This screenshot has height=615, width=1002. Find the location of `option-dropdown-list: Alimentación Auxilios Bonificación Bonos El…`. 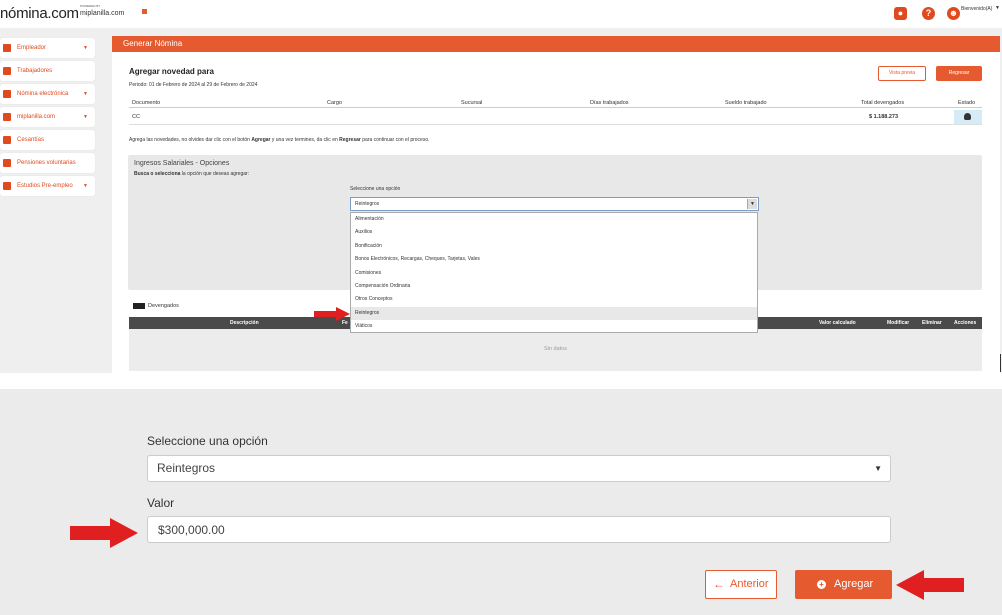

option-dropdown-list: Alimentación Auxilios Bonificación Bonos El… is located at coordinates (554, 272).